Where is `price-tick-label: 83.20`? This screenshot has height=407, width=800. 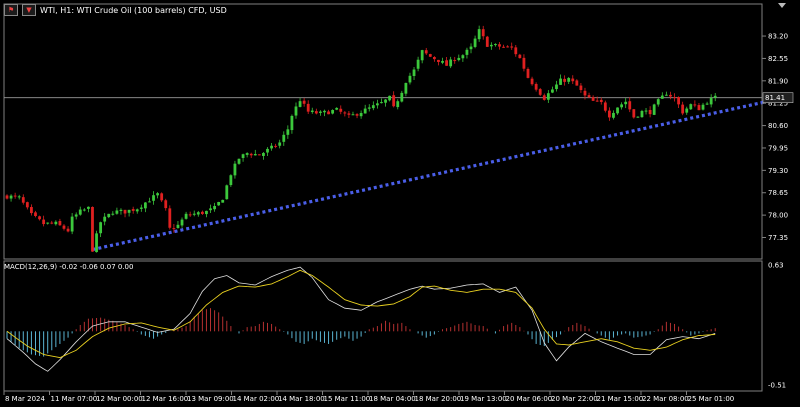
price-tick-label: 83.20 is located at coordinates (778, 37).